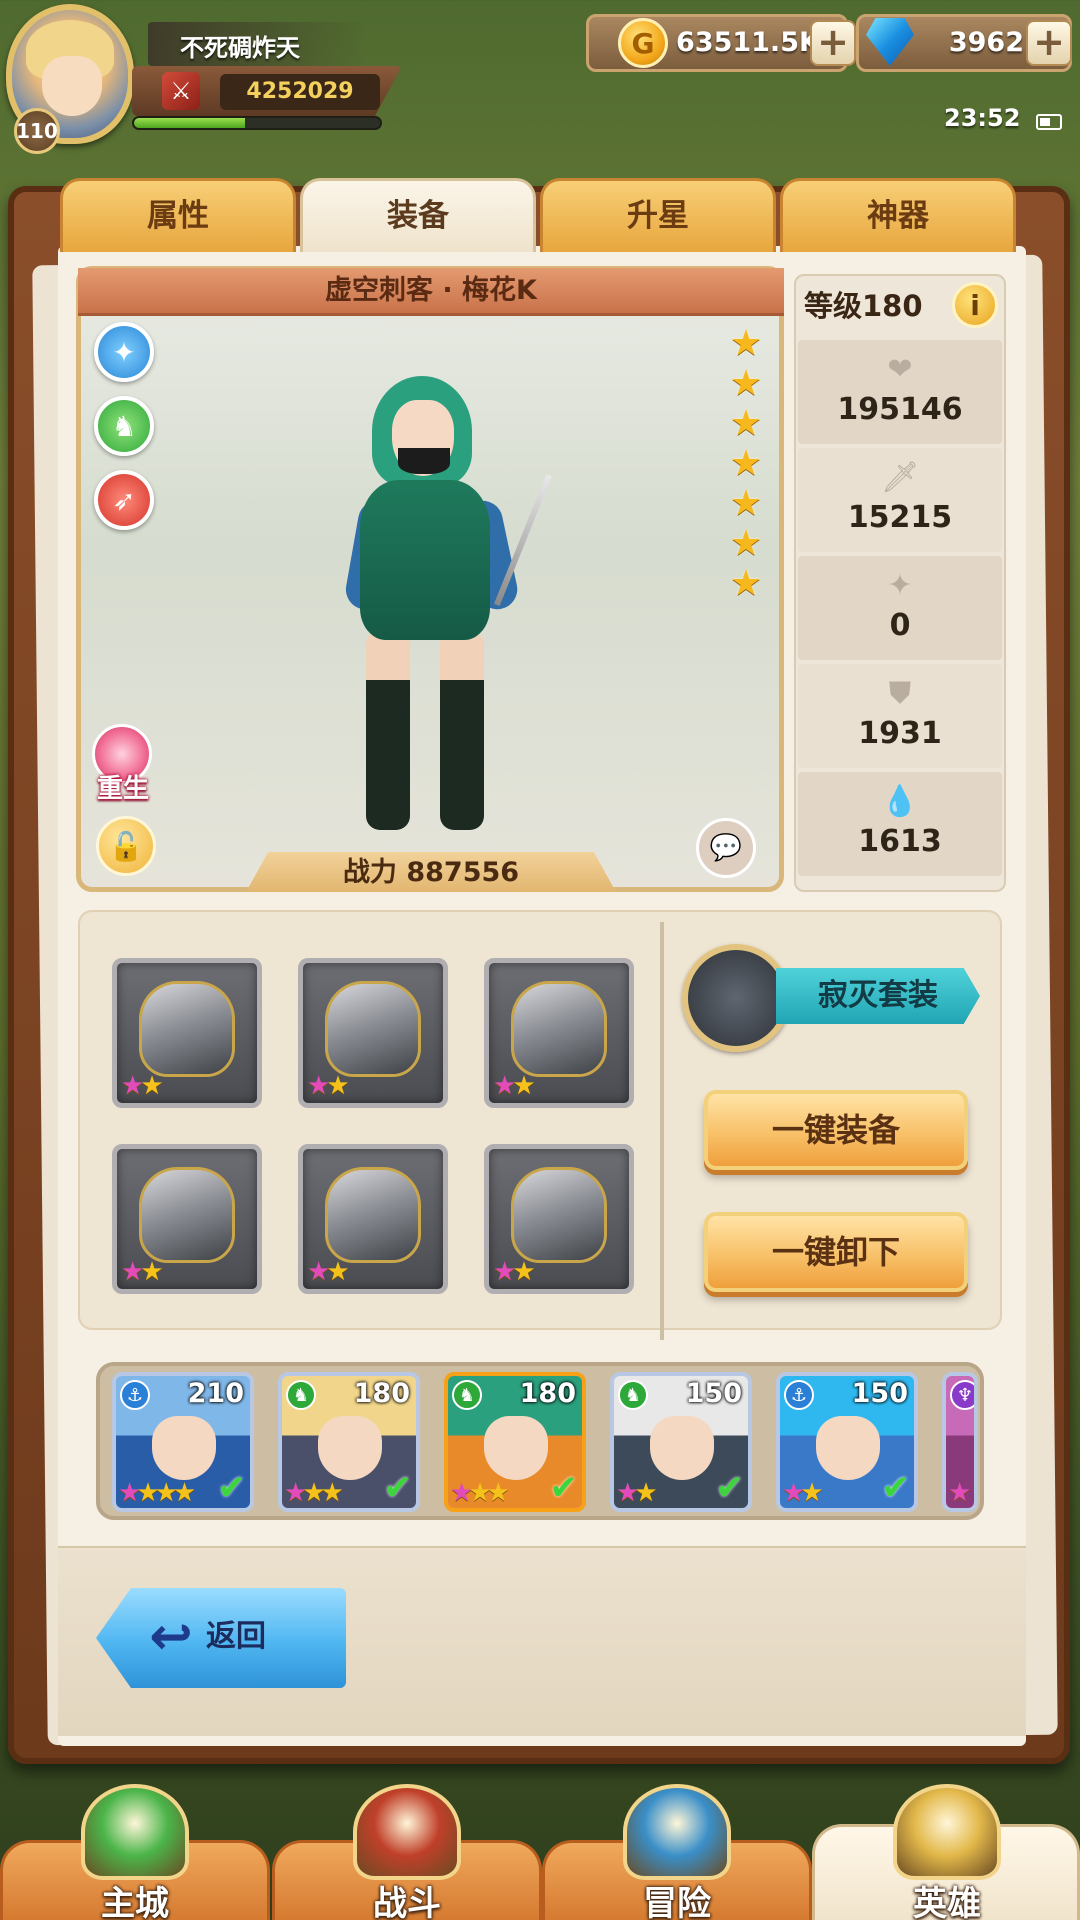 The image size is (1080, 1920). Describe the element at coordinates (900, 585) in the screenshot. I see `crit-icon: ✦` at that location.